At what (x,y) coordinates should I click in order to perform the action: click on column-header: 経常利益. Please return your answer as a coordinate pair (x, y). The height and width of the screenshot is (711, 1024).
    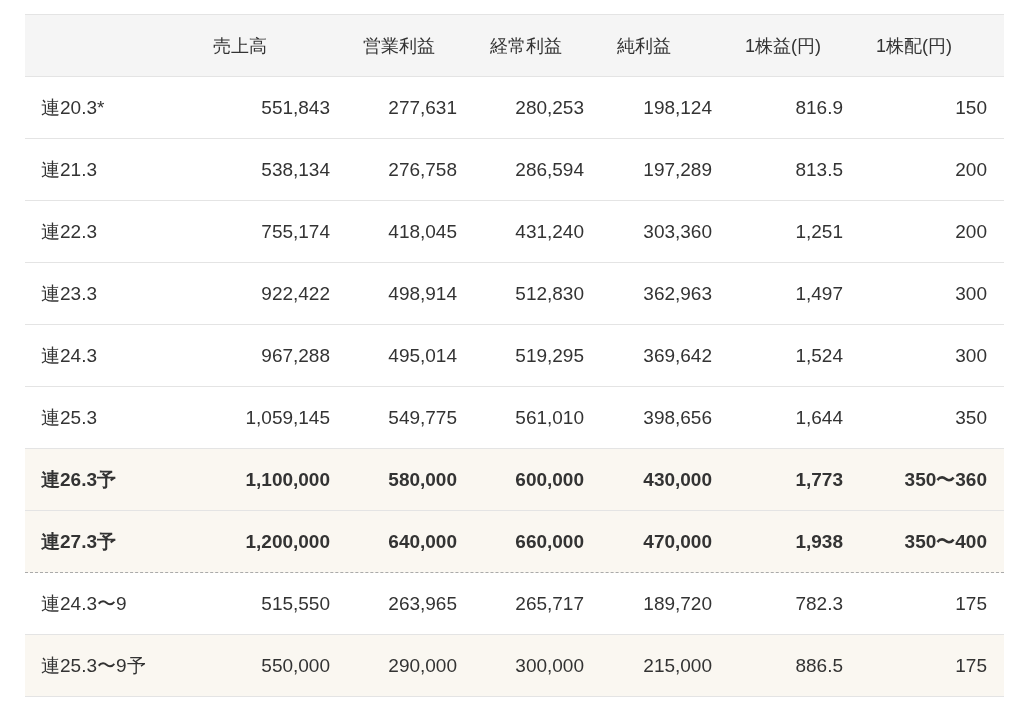
    Looking at the image, I should click on (526, 45).